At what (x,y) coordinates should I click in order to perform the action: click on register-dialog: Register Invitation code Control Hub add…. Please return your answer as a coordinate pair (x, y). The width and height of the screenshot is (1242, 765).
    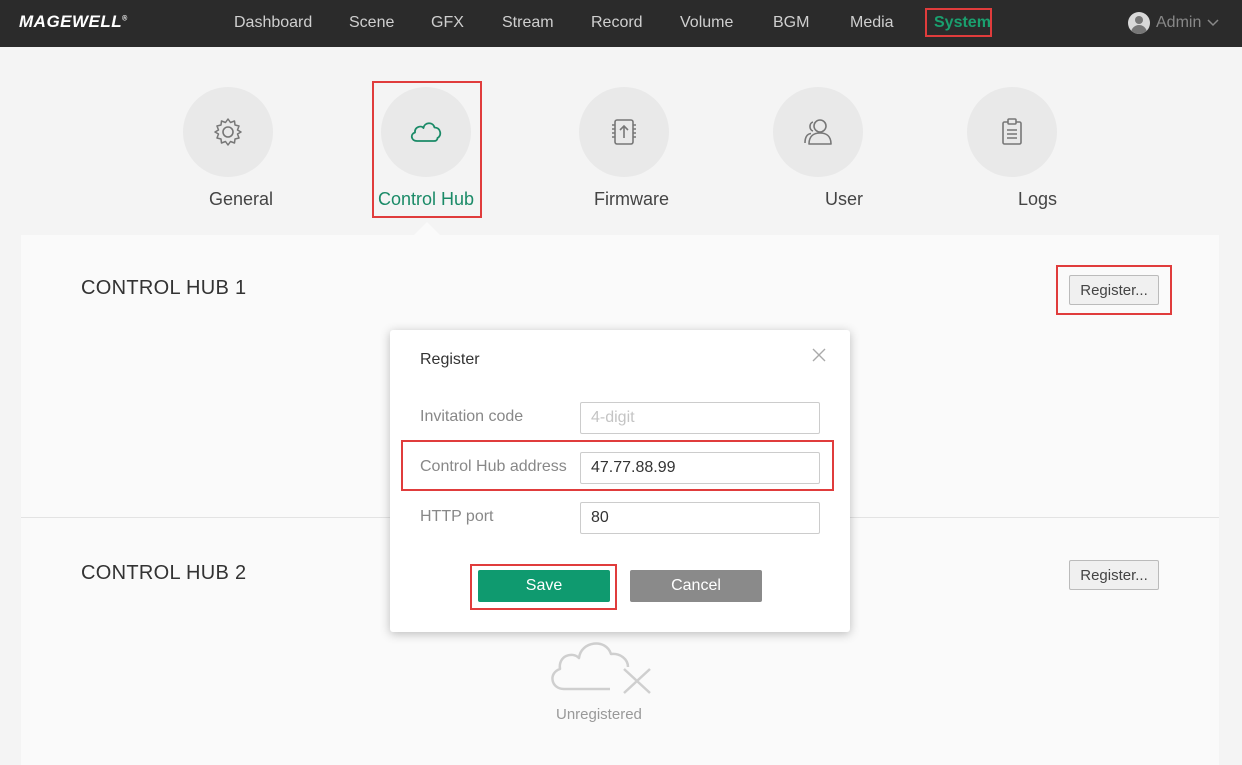
    Looking at the image, I should click on (620, 481).